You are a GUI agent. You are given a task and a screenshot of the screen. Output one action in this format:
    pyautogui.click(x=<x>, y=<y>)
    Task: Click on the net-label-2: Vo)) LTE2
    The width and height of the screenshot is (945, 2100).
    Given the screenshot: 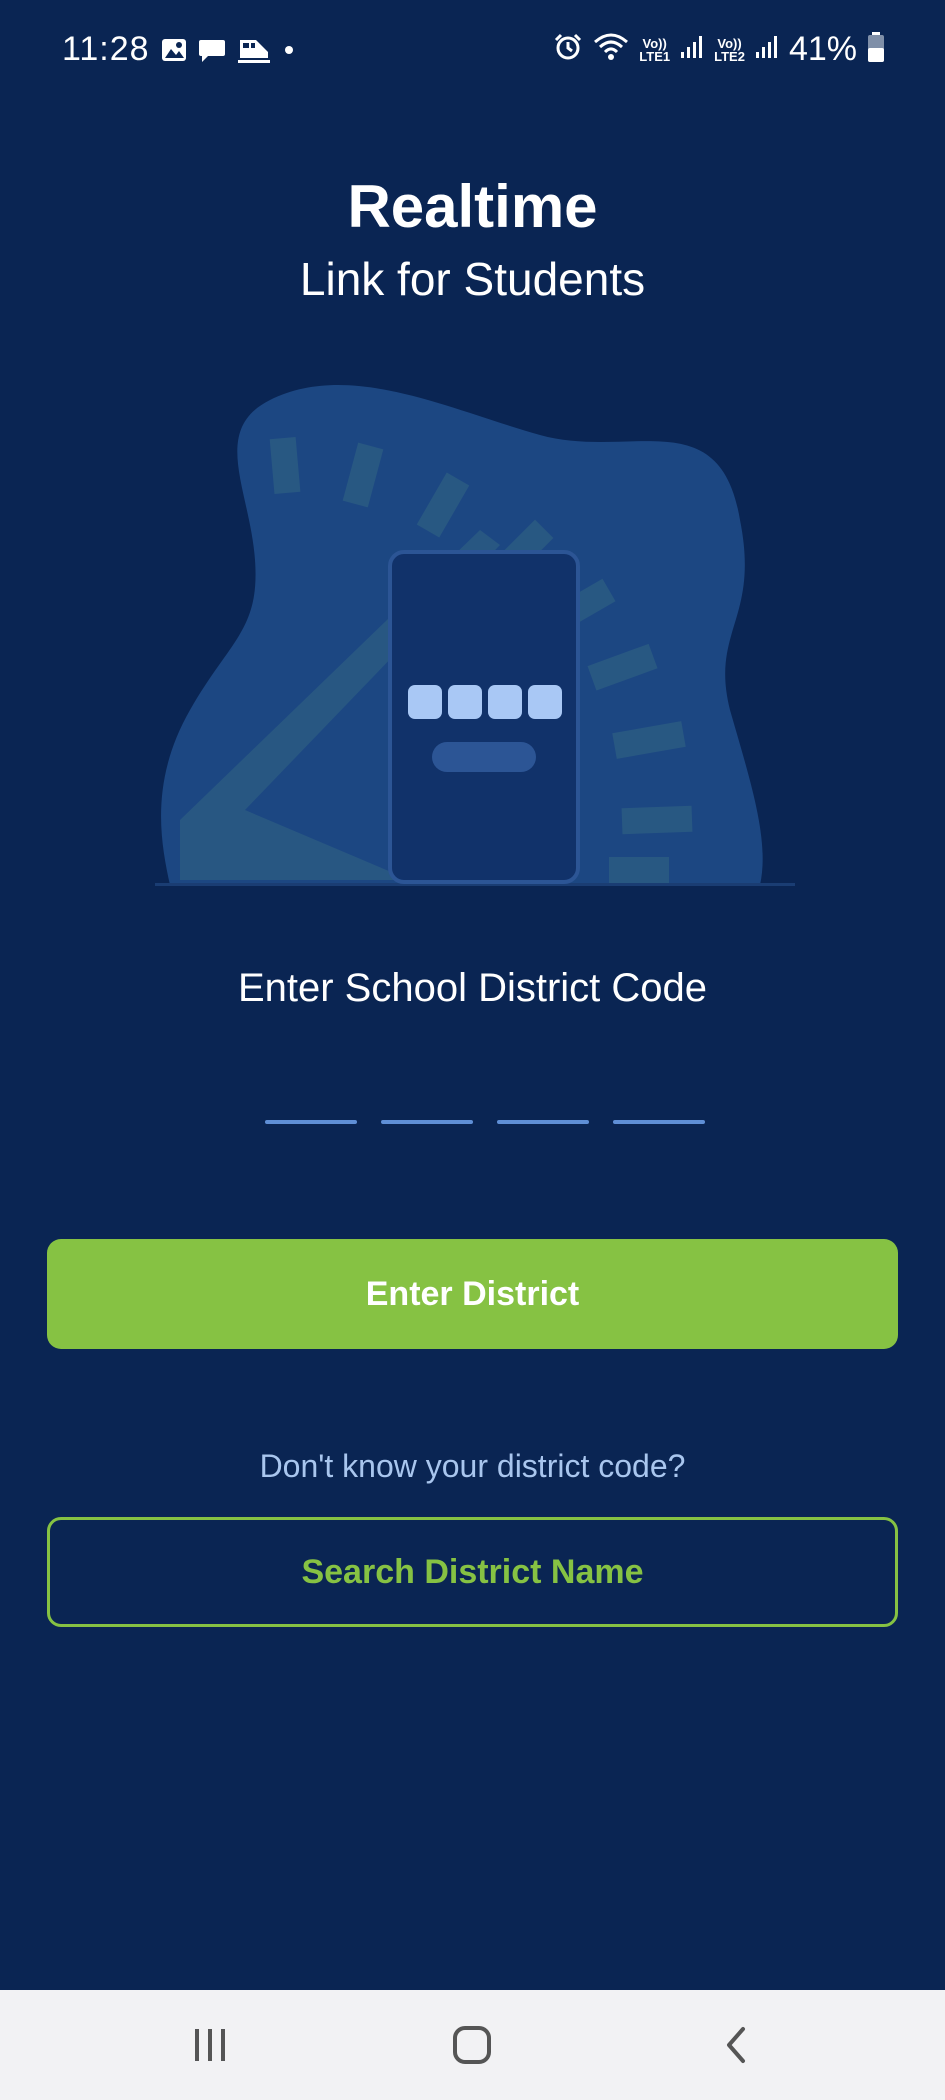 What is the action you would take?
    pyautogui.click(x=729, y=49)
    